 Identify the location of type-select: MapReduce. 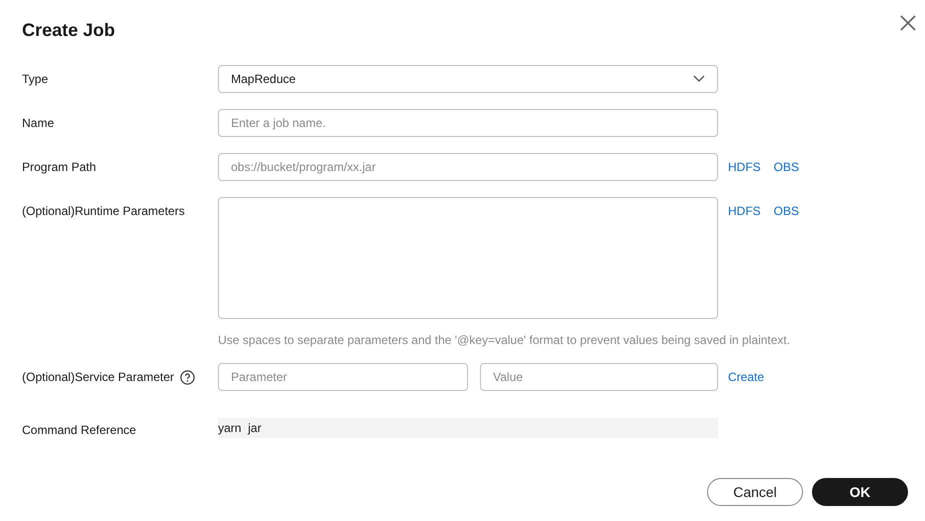
(468, 79).